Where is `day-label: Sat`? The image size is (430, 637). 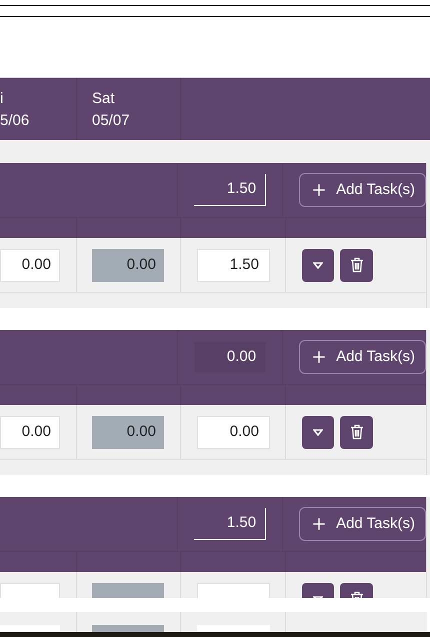 day-label: Sat is located at coordinates (104, 98).